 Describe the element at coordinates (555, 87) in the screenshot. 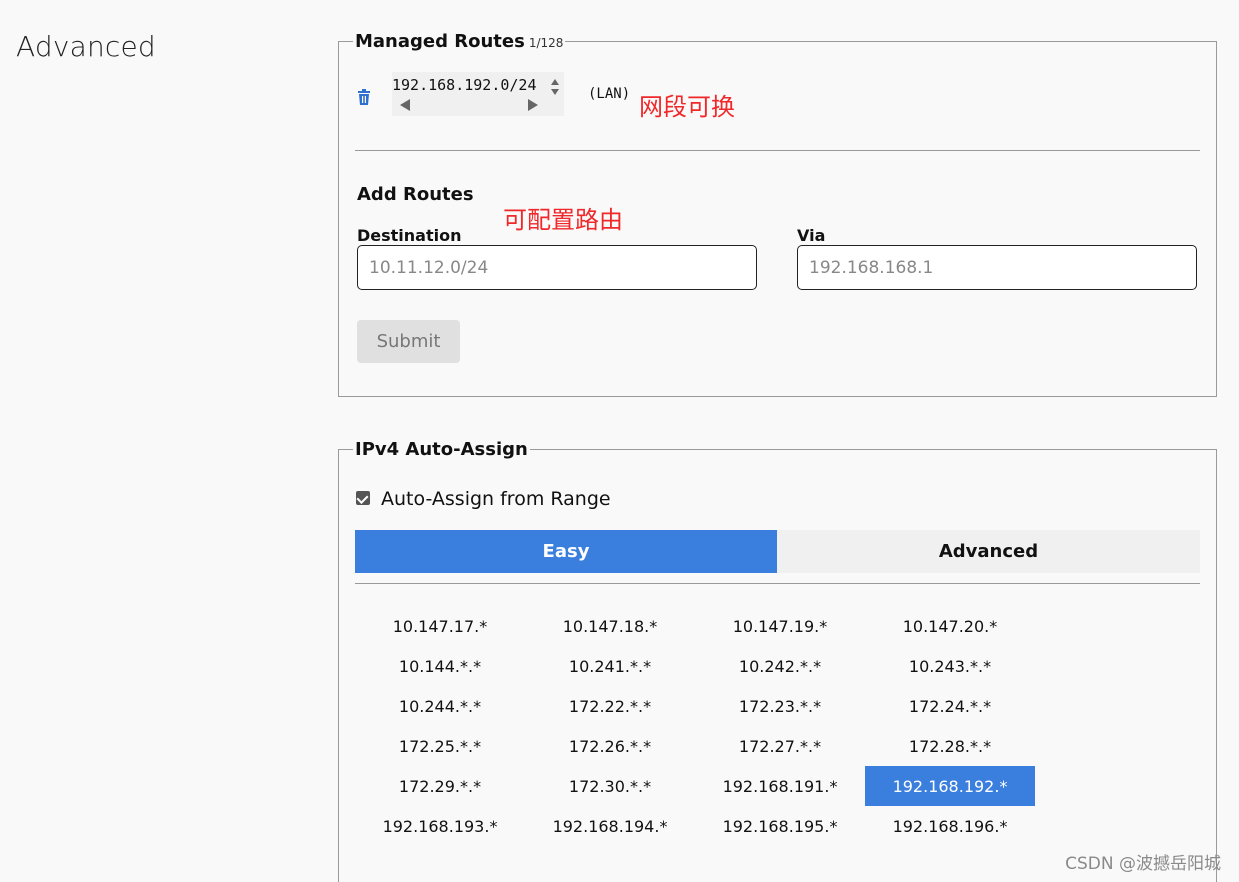

I see `spinner-arrows-icon` at that location.